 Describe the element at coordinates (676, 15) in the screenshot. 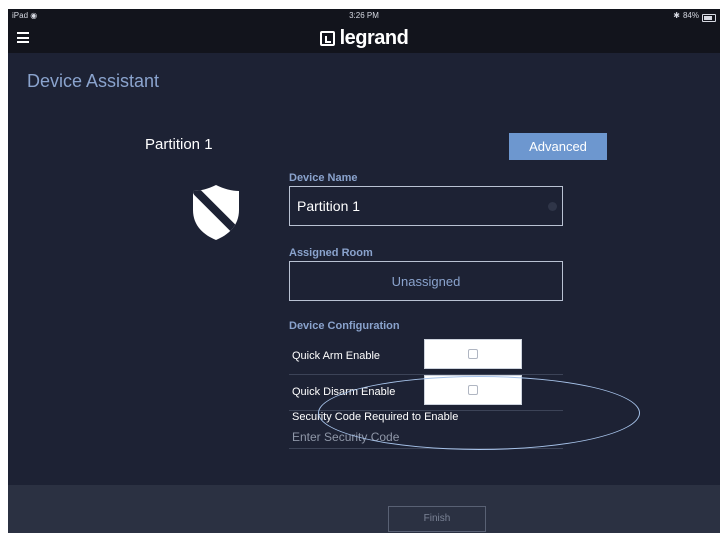

I see `bluetooth-icon: ✱` at that location.